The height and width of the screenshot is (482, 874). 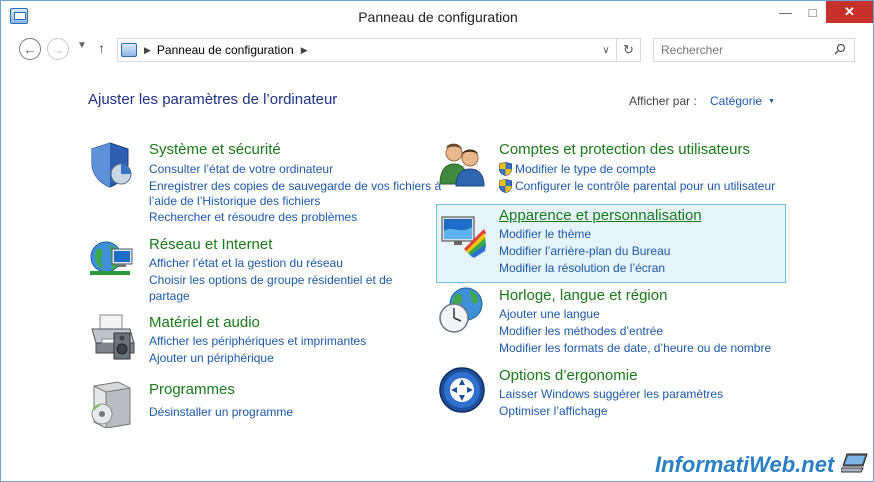 I want to click on address-bar: ▶ Panneau de configuration ▶ ∨ ↻, so click(x=379, y=50).